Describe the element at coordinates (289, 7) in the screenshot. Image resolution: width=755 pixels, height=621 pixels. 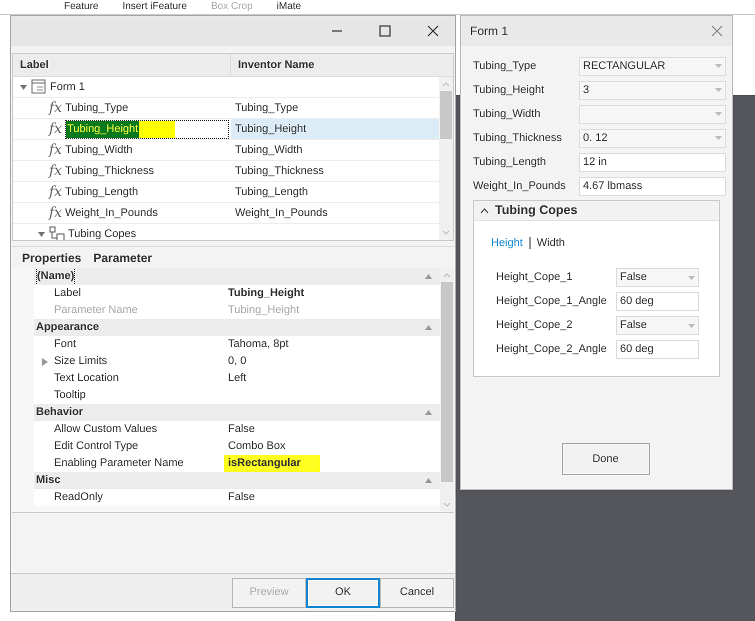
I see `ribbon-button: iMate` at that location.